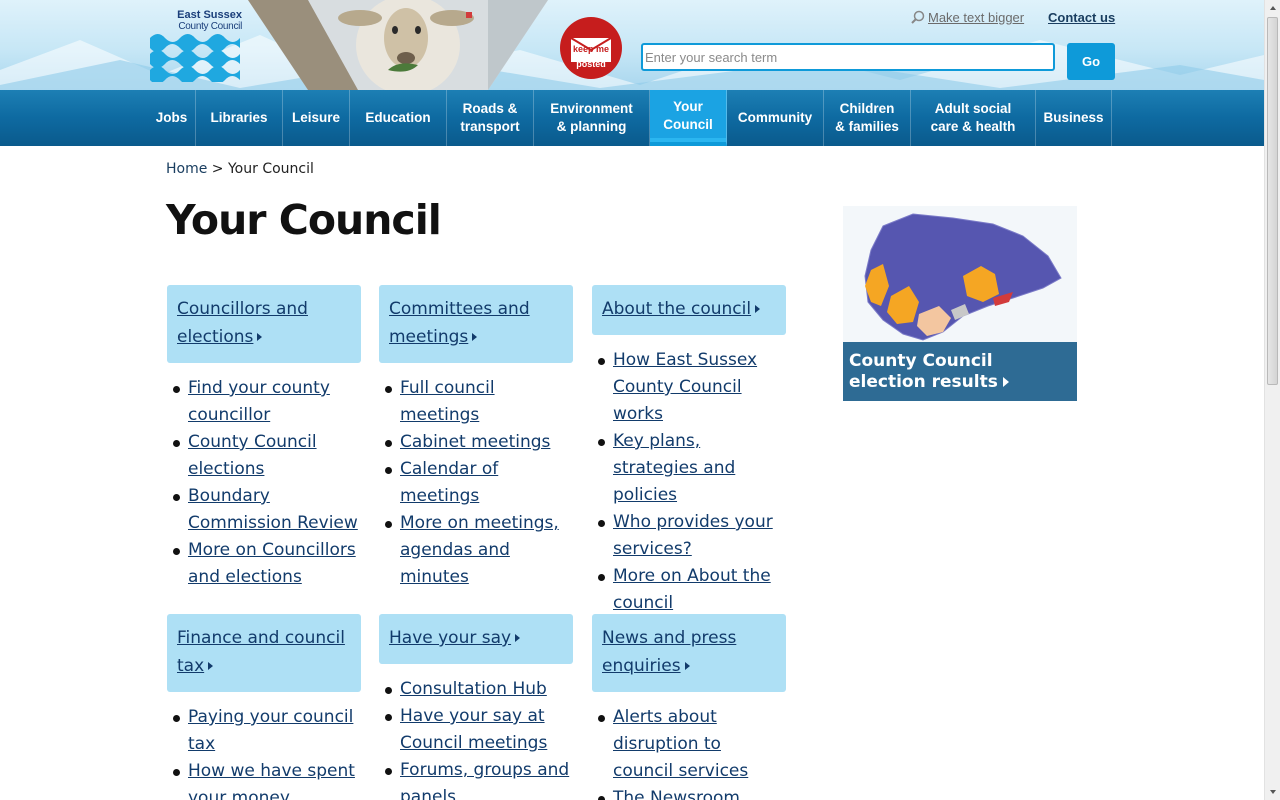 The height and width of the screenshot is (800, 1280). What do you see at coordinates (479, 550) in the screenshot?
I see `topic-link: More on meetings, agendas and minutes` at bounding box center [479, 550].